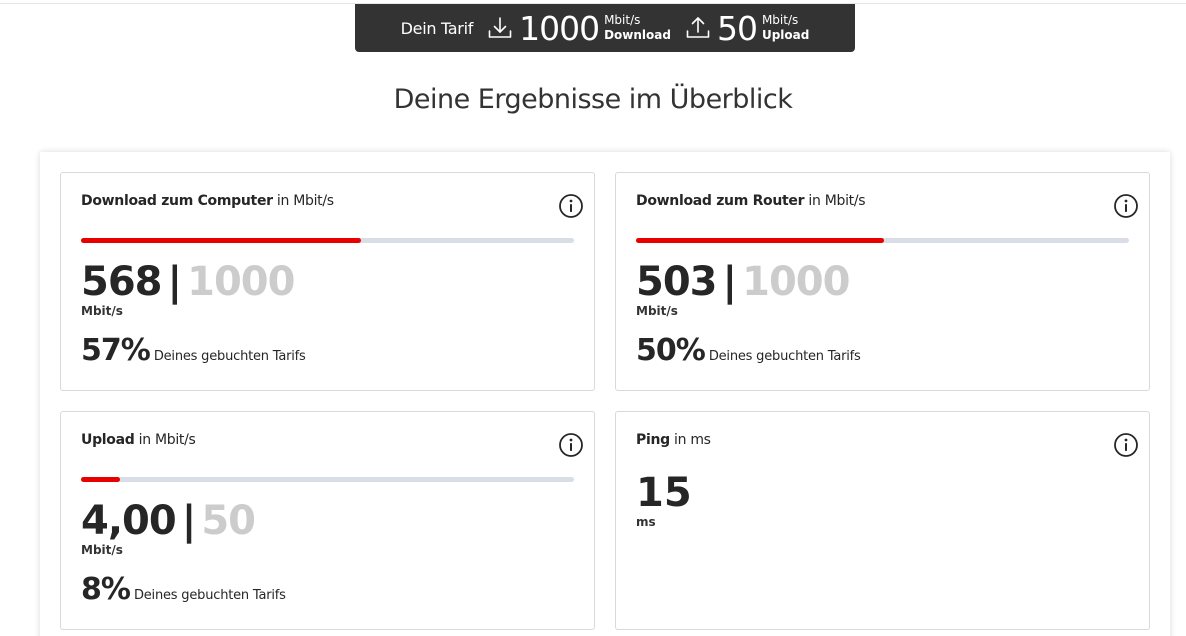 The image size is (1186, 636). What do you see at coordinates (177, 201) in the screenshot?
I see `card-title-bold: Download zum Computer` at bounding box center [177, 201].